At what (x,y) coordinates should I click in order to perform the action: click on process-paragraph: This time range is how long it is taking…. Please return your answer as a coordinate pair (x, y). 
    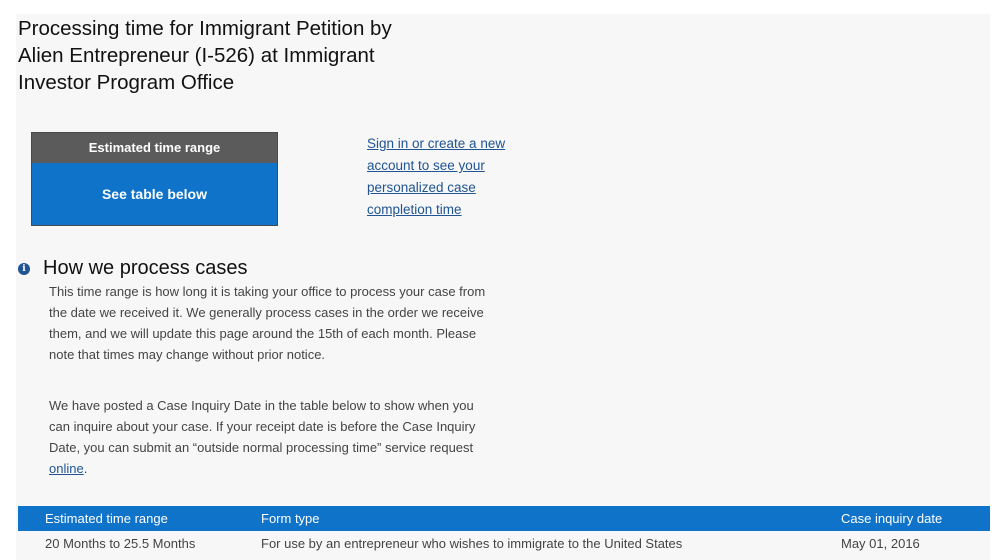
    Looking at the image, I should click on (267, 323).